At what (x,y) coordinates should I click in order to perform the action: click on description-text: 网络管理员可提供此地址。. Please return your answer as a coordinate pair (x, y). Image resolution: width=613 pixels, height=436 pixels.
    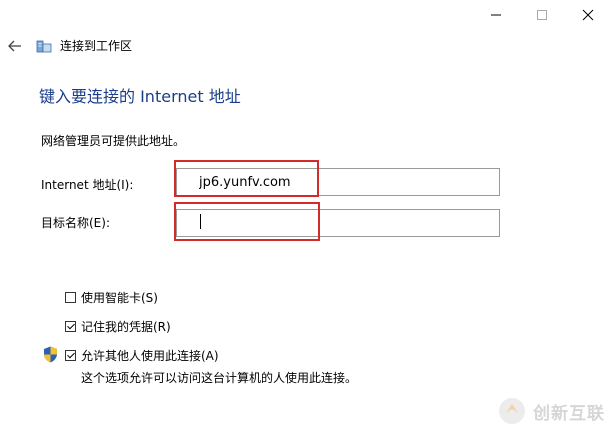
    Looking at the image, I should click on (113, 141).